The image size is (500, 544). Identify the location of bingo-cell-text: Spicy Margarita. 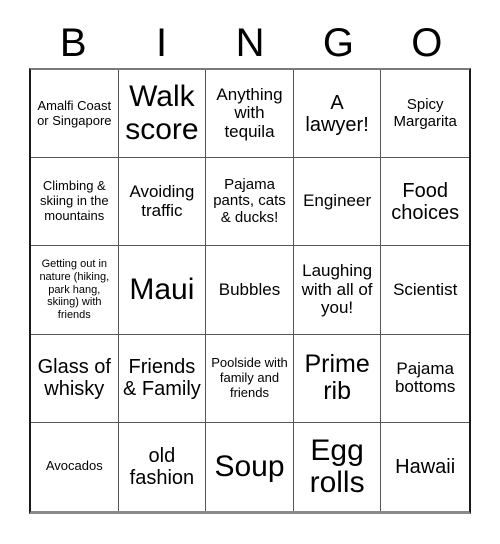
(425, 112).